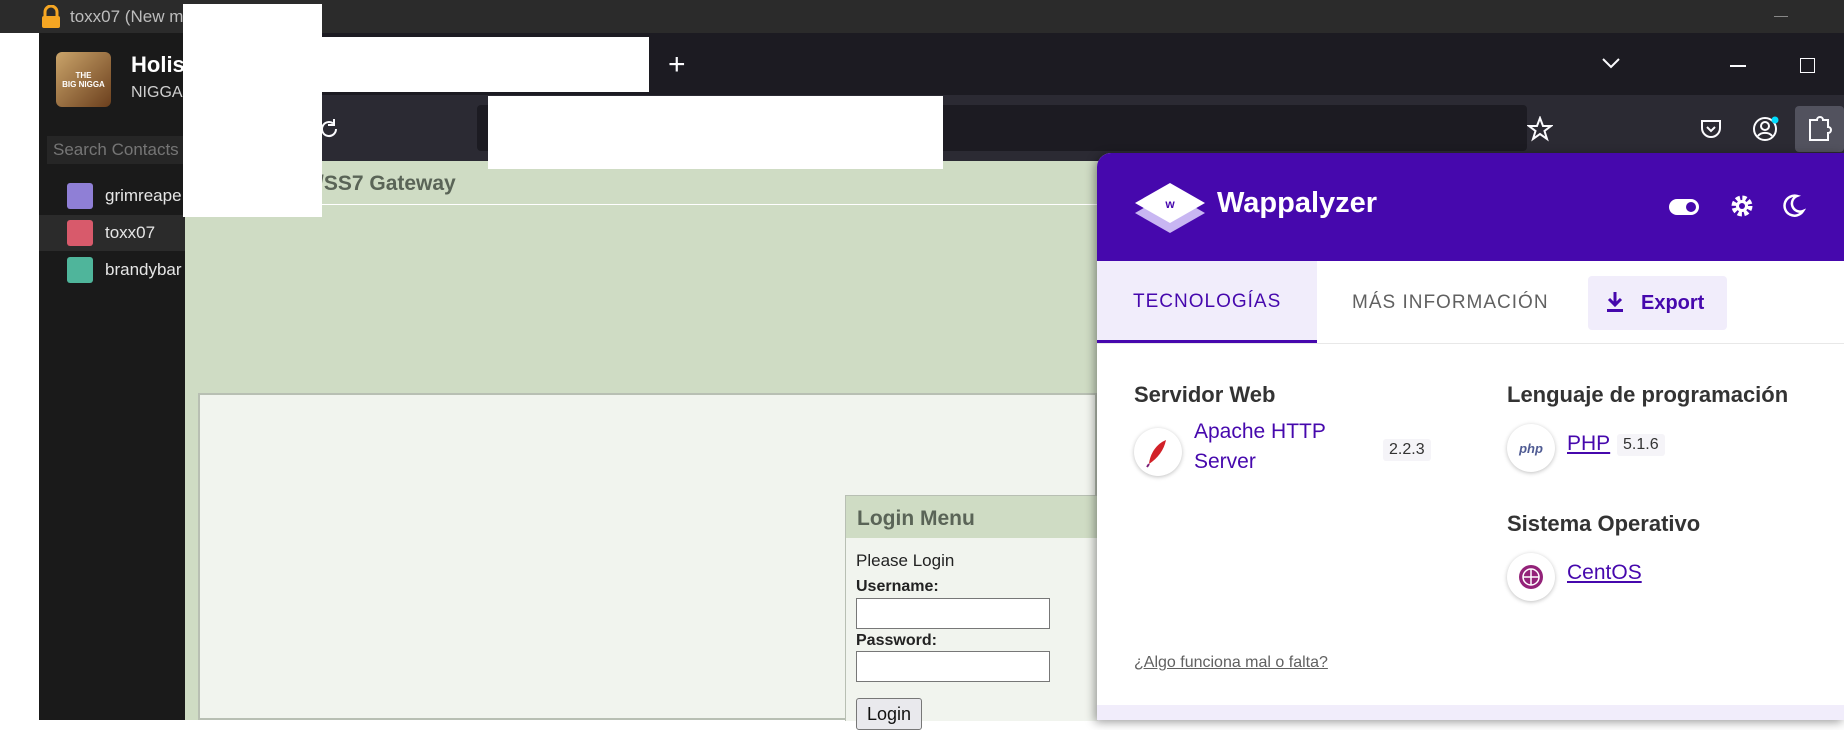 Image resolution: width=1844 pixels, height=730 pixels. What do you see at coordinates (1207, 302) in the screenshot?
I see `tab-technologies: TECNOLOGÍAS` at bounding box center [1207, 302].